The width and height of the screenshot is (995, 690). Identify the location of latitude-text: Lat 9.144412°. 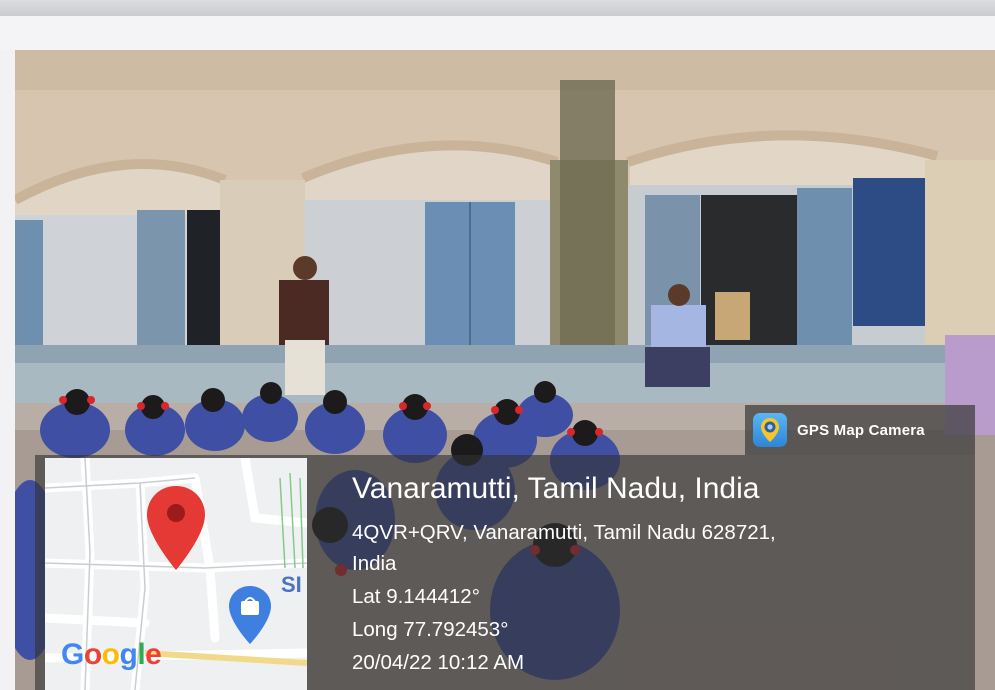
(416, 596).